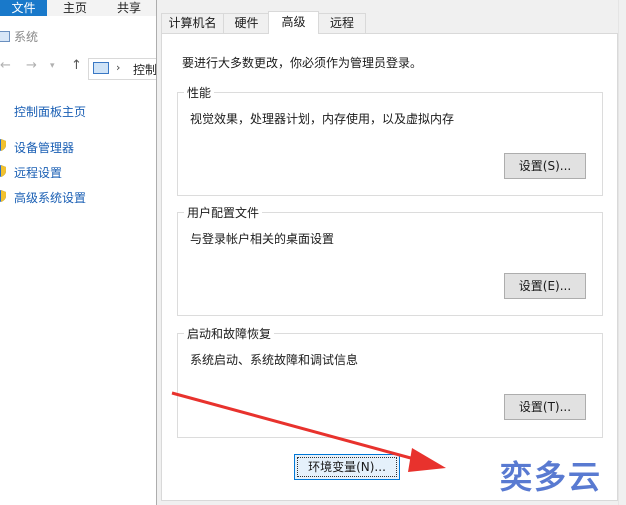  Describe the element at coordinates (293, 22) in the screenshot. I see `tab-advanced: 高级` at that location.